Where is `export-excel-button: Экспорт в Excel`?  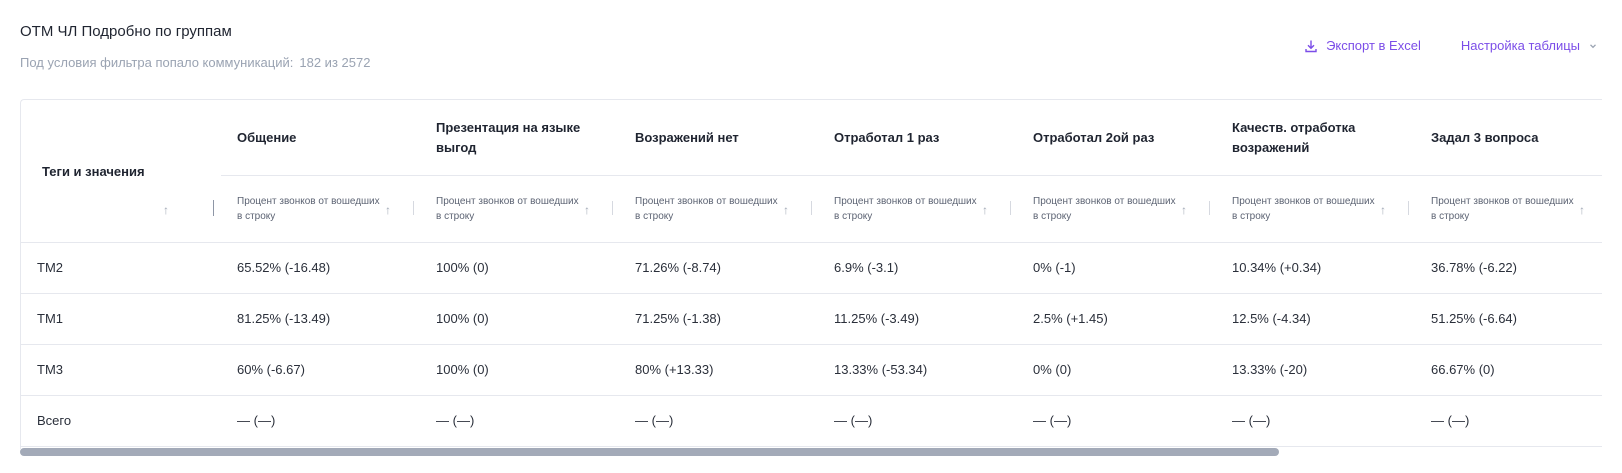
export-excel-button: Экспорт в Excel is located at coordinates (1362, 45).